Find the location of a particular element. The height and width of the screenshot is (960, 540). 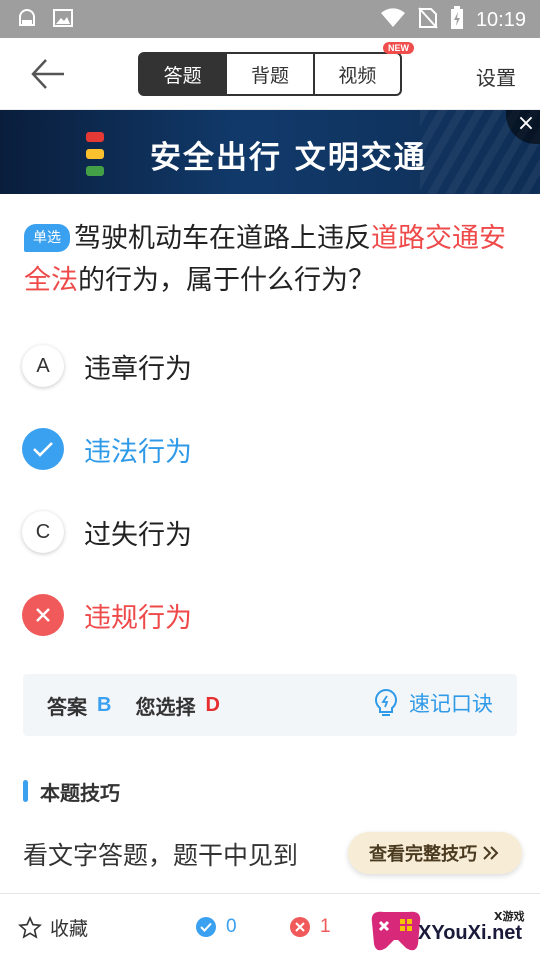

option-text: 违章行为 is located at coordinates (138, 369).